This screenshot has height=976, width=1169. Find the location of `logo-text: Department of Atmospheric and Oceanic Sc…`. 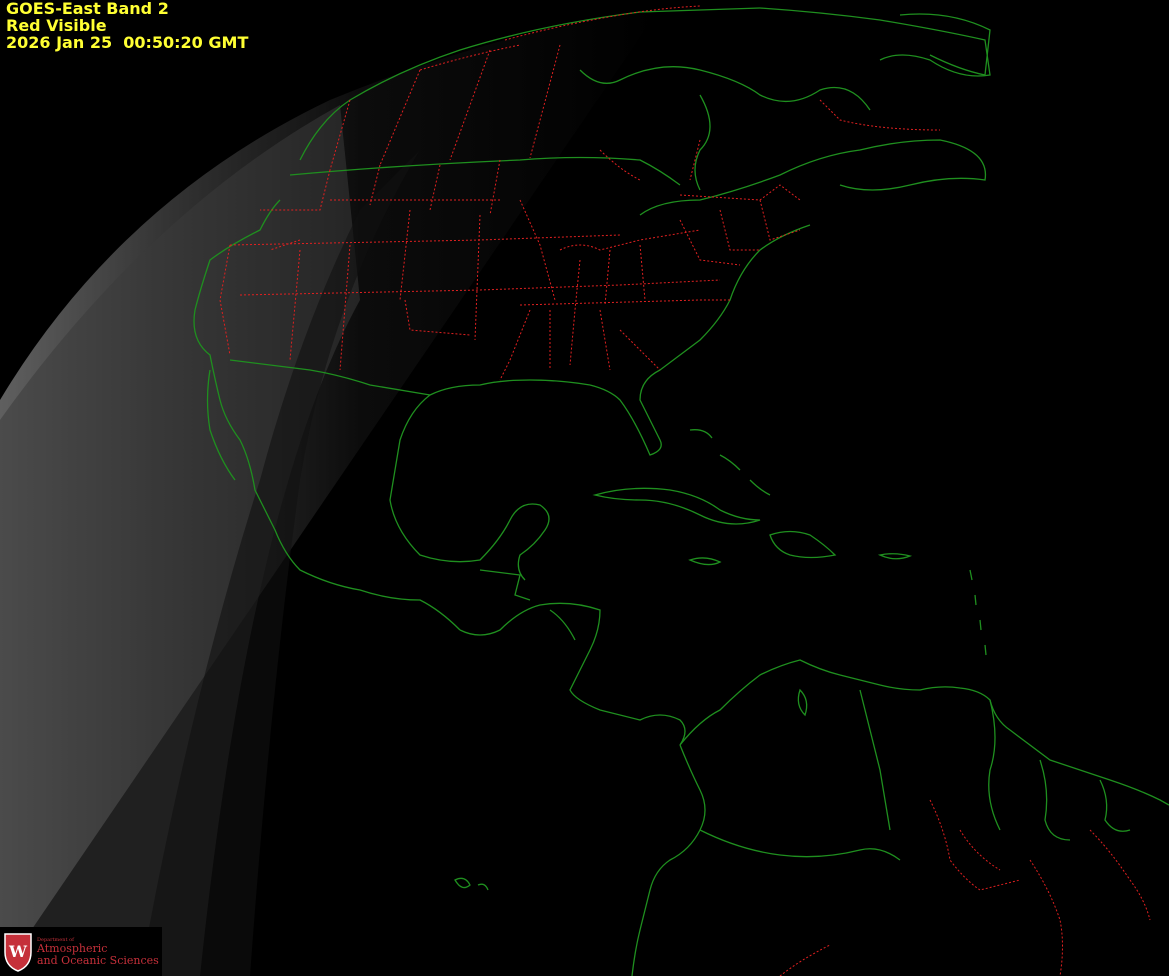

logo-text: Department of Atmospheric and Oceanic Sc… is located at coordinates (98, 952).